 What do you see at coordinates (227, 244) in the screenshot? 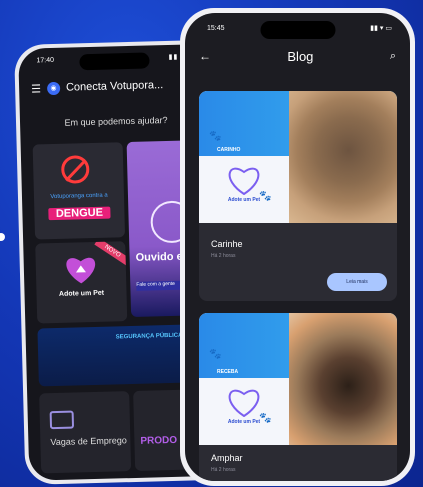
I see `card-title: Carinhe` at bounding box center [227, 244].